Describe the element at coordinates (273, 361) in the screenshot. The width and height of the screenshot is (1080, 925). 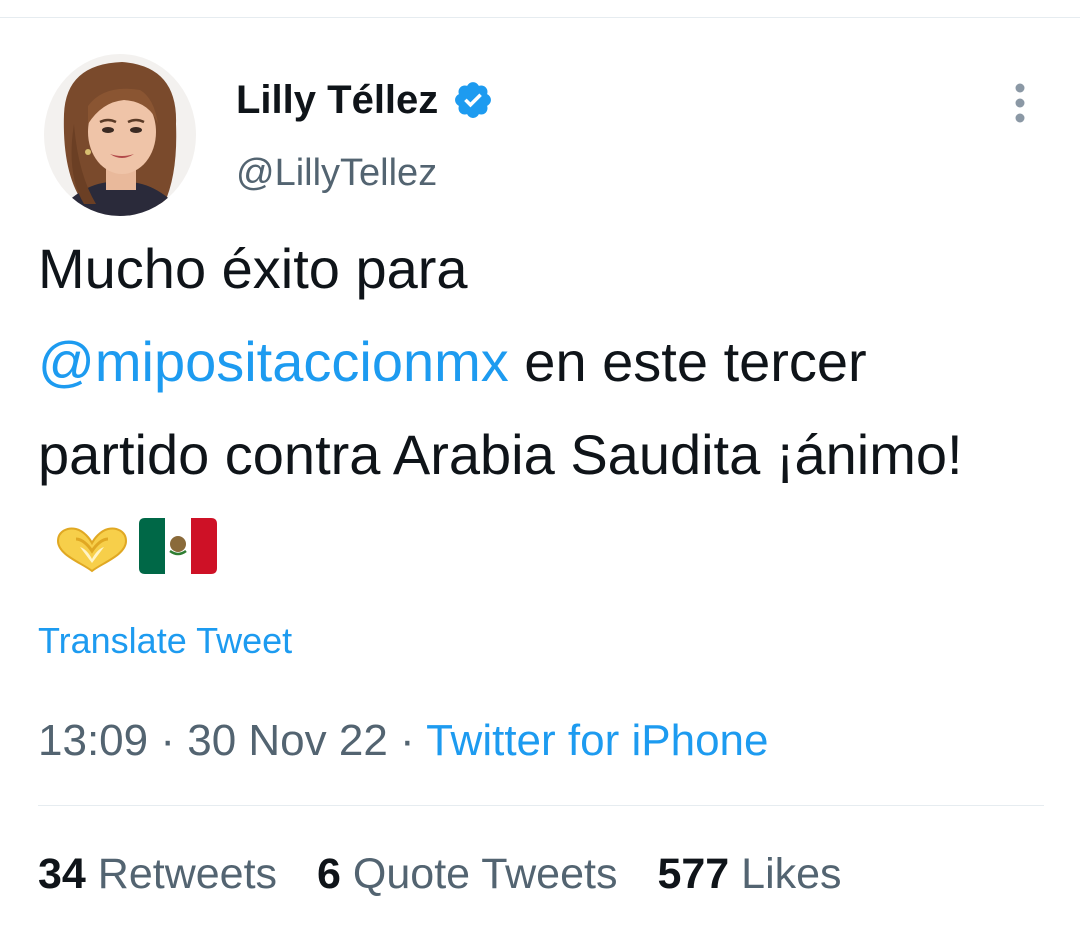
I see `mention-link: @mipositaccionmx` at that location.